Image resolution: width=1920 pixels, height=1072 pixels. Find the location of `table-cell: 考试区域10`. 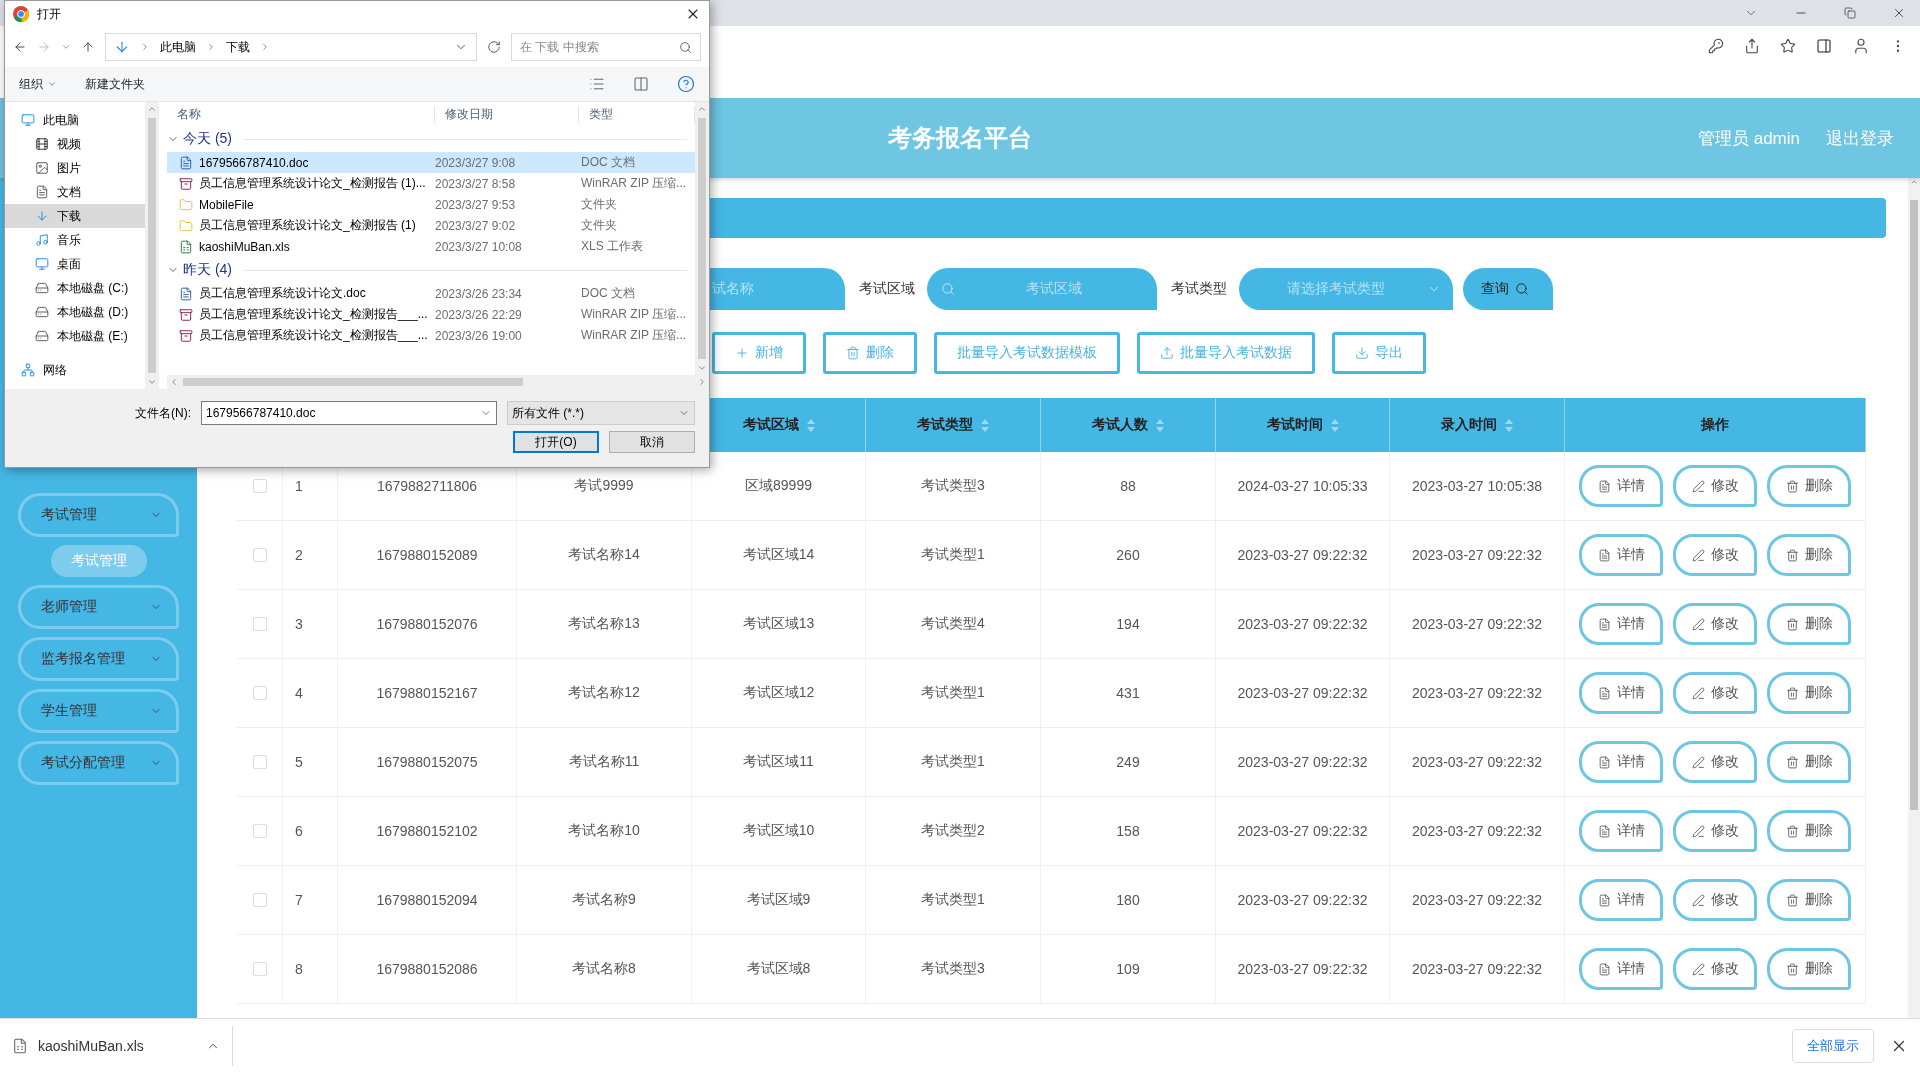

table-cell: 考试区域10 is located at coordinates (779, 831).